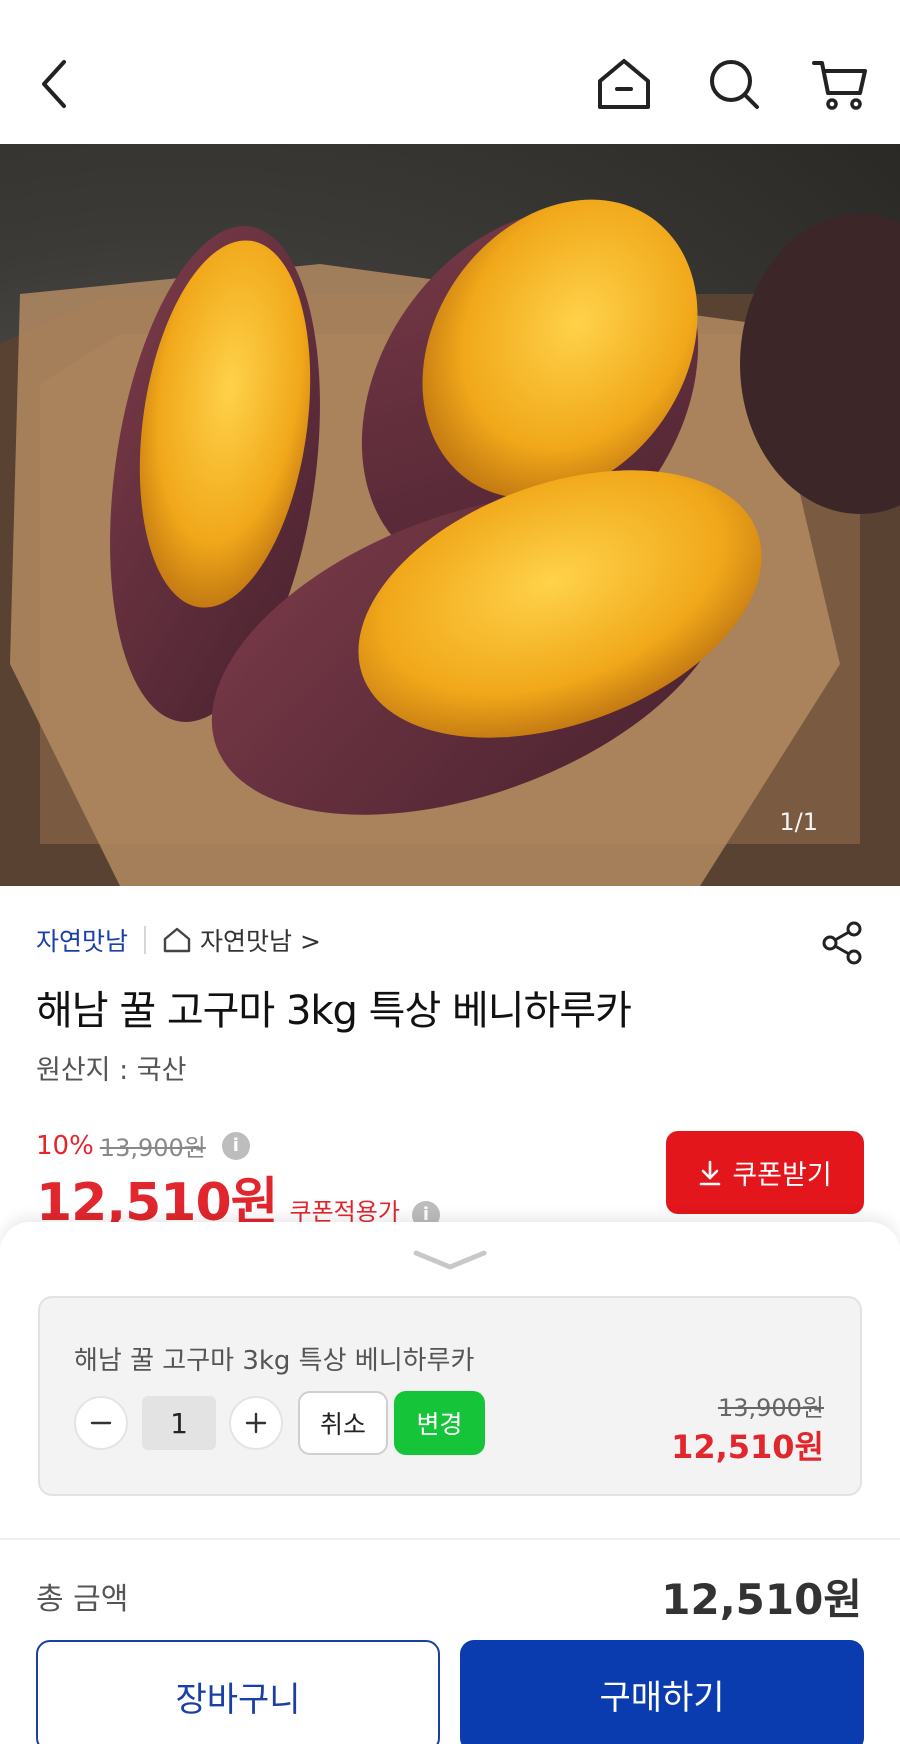  I want to click on discount-rate: 10%, so click(65, 1145).